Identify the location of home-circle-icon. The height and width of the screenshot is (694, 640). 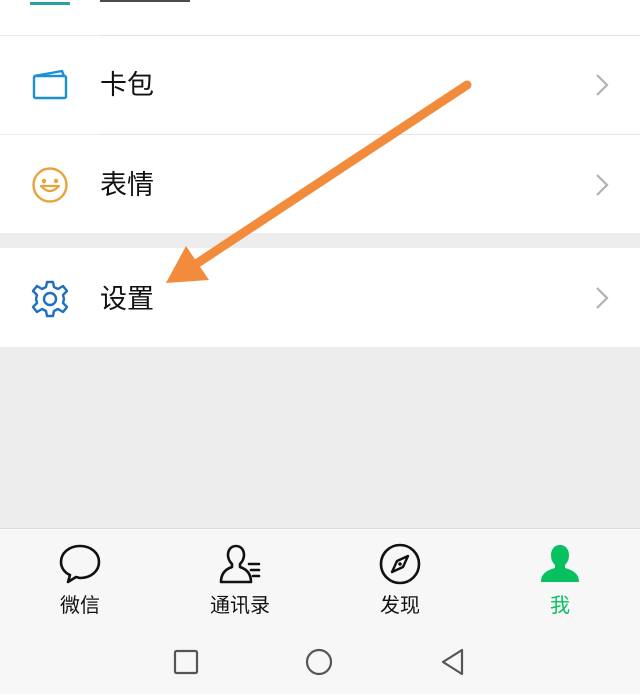
(319, 662).